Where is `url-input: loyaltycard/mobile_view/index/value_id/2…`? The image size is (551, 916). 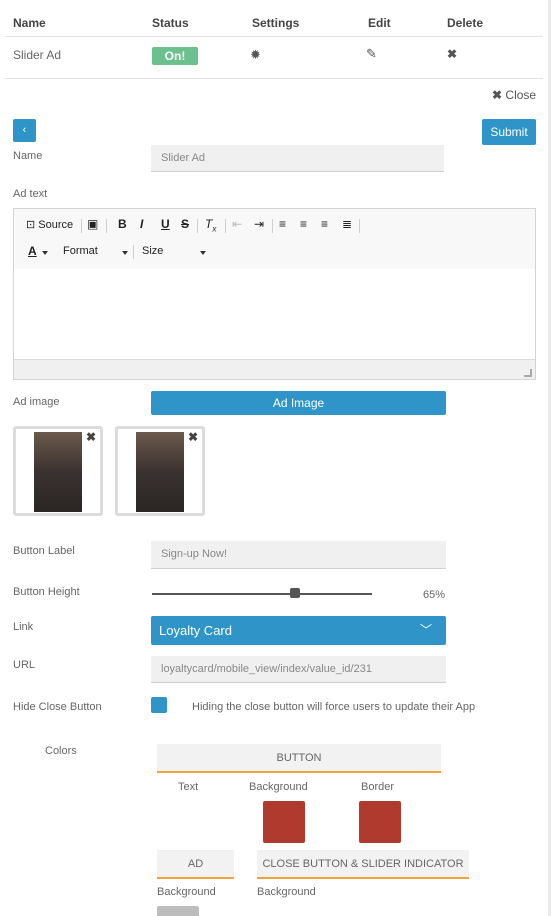 url-input: loyaltycard/mobile_view/index/value_id/2… is located at coordinates (298, 669).